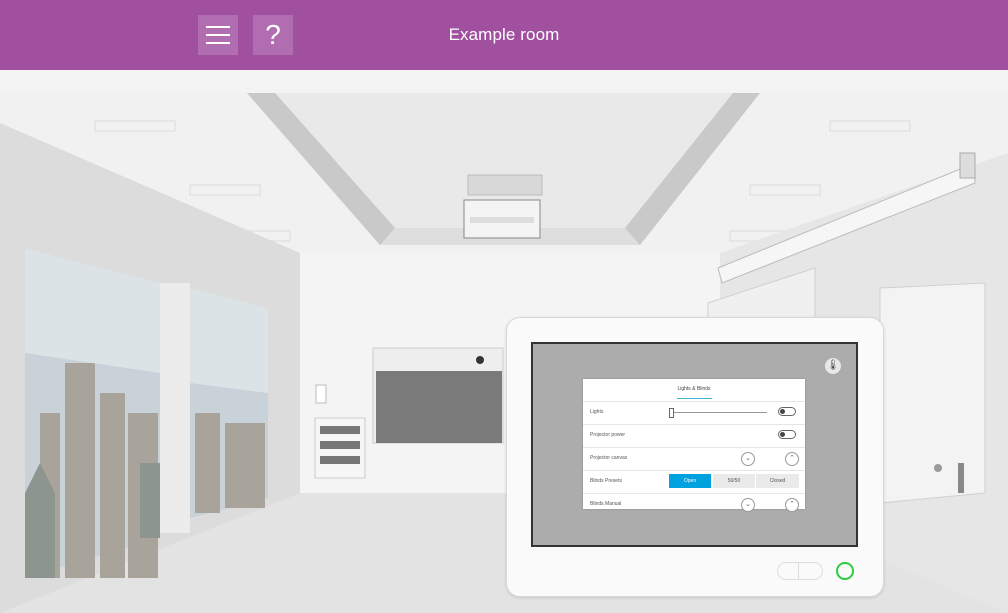  What do you see at coordinates (597, 412) in the screenshot?
I see `row-label: Lights` at bounding box center [597, 412].